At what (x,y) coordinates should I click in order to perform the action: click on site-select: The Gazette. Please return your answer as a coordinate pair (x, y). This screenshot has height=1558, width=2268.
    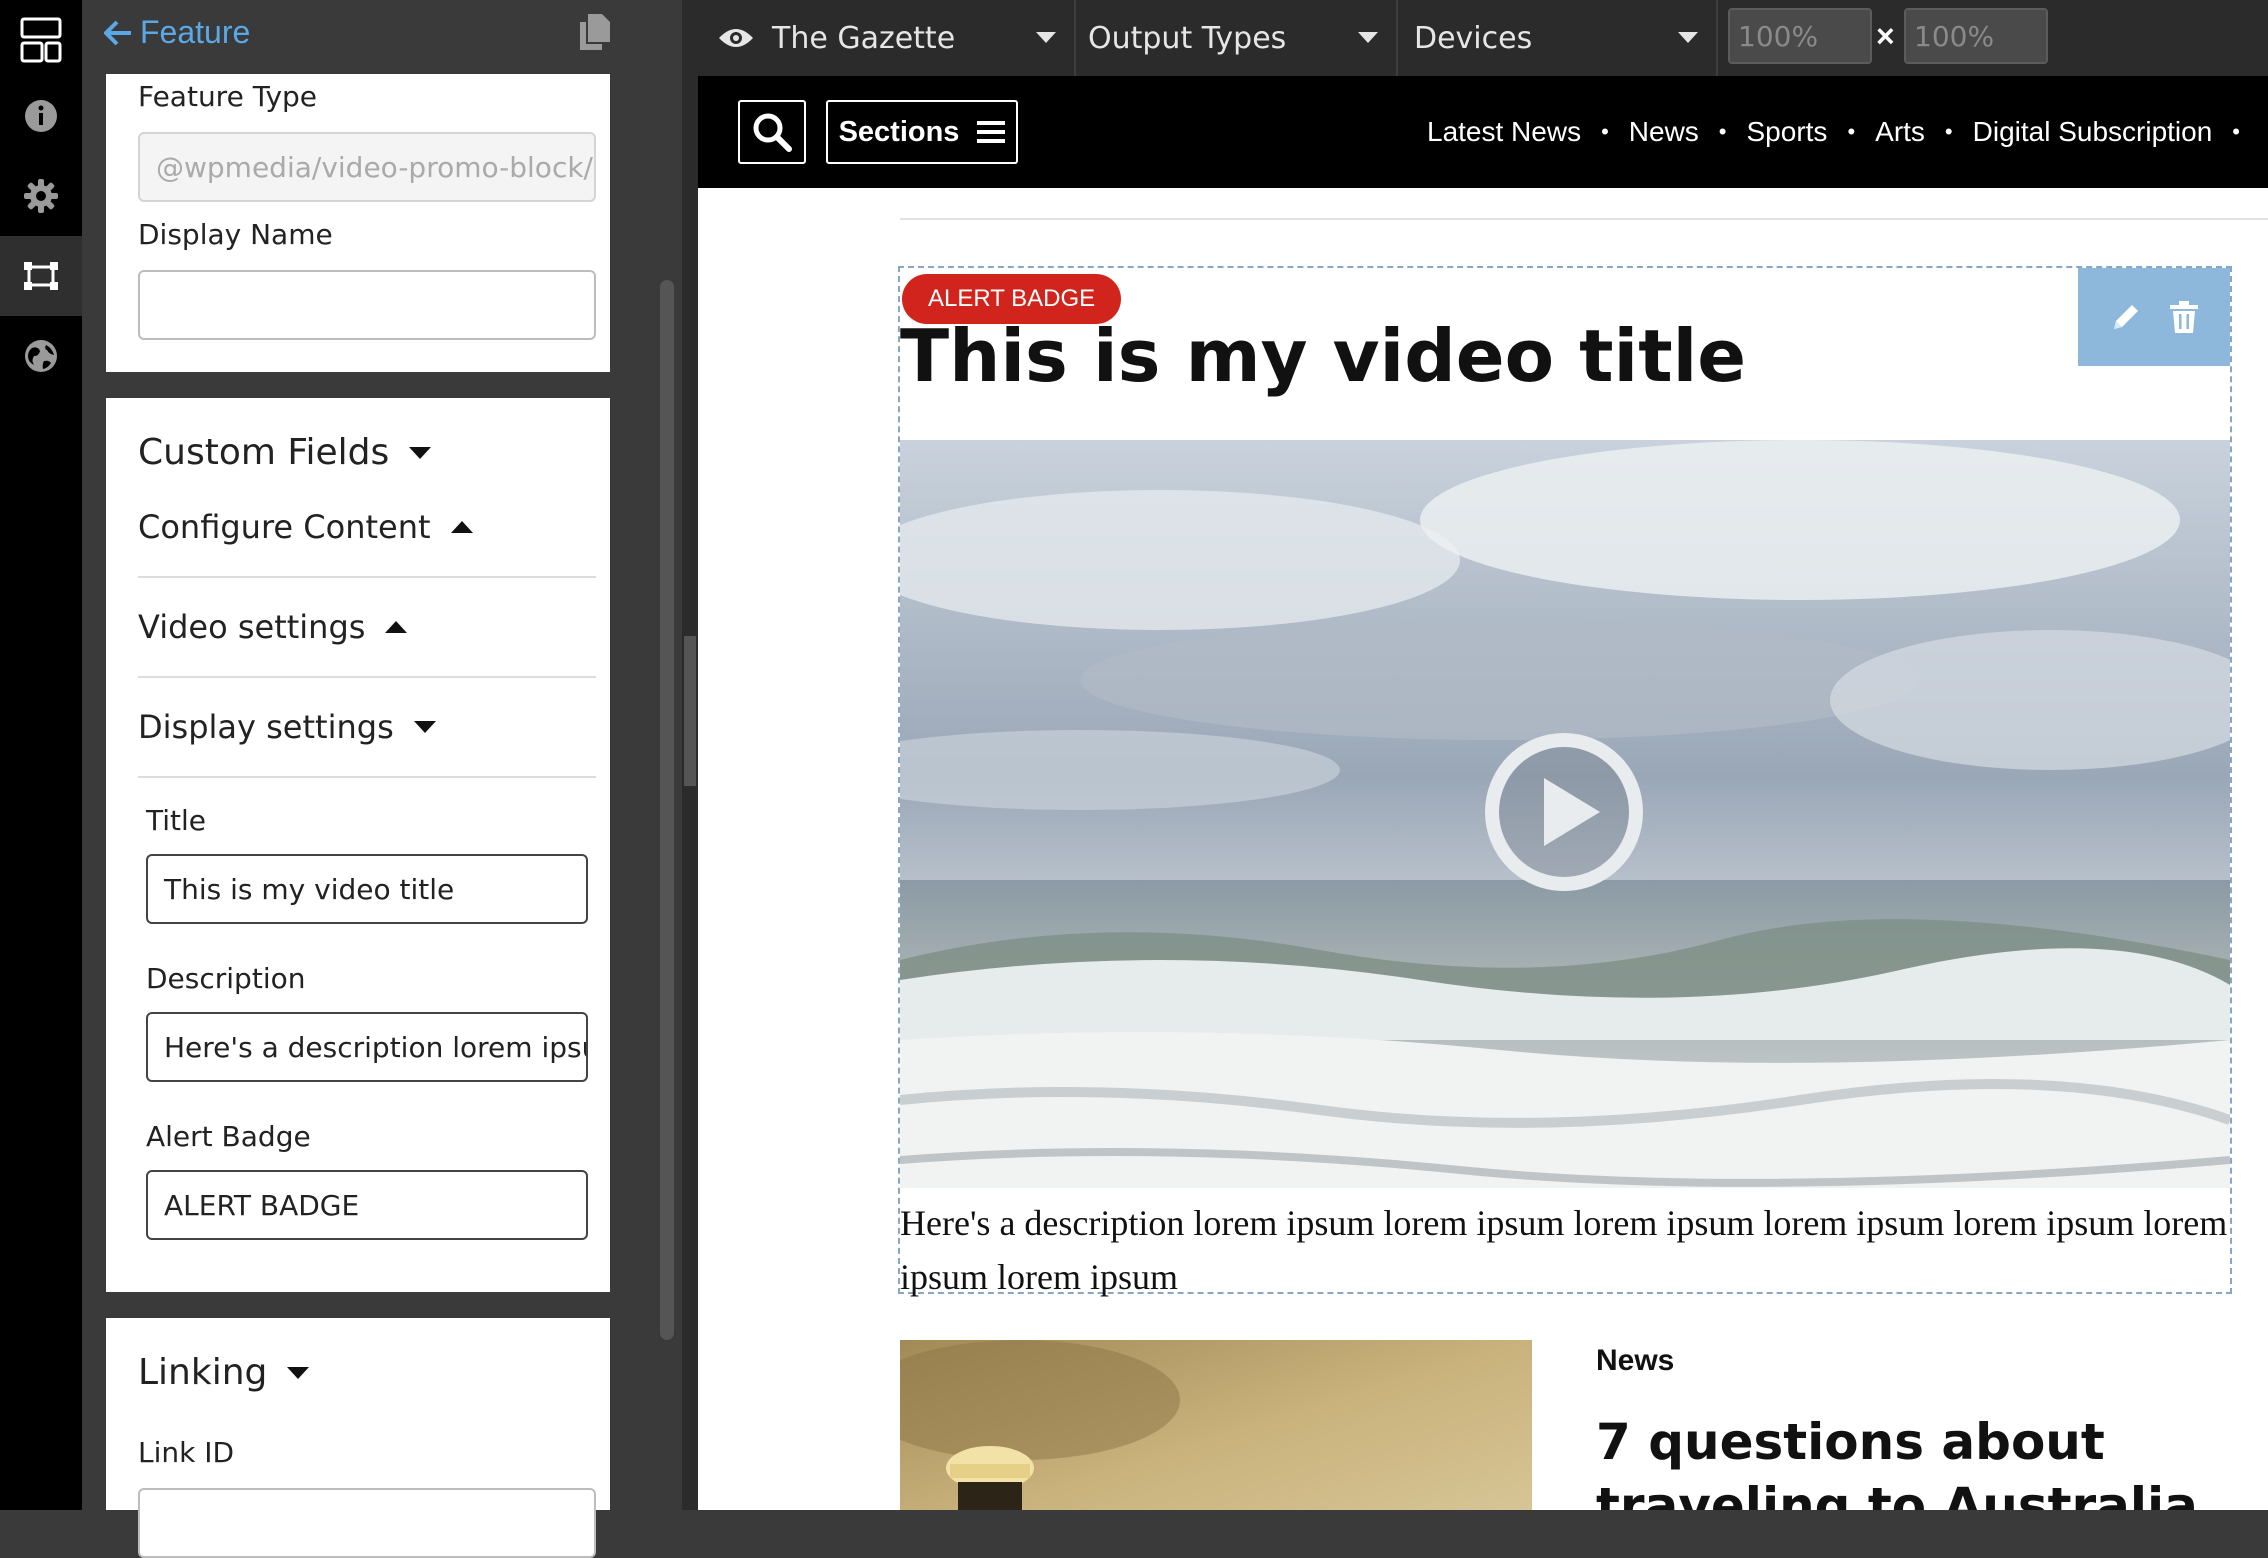
    Looking at the image, I should click on (887, 38).